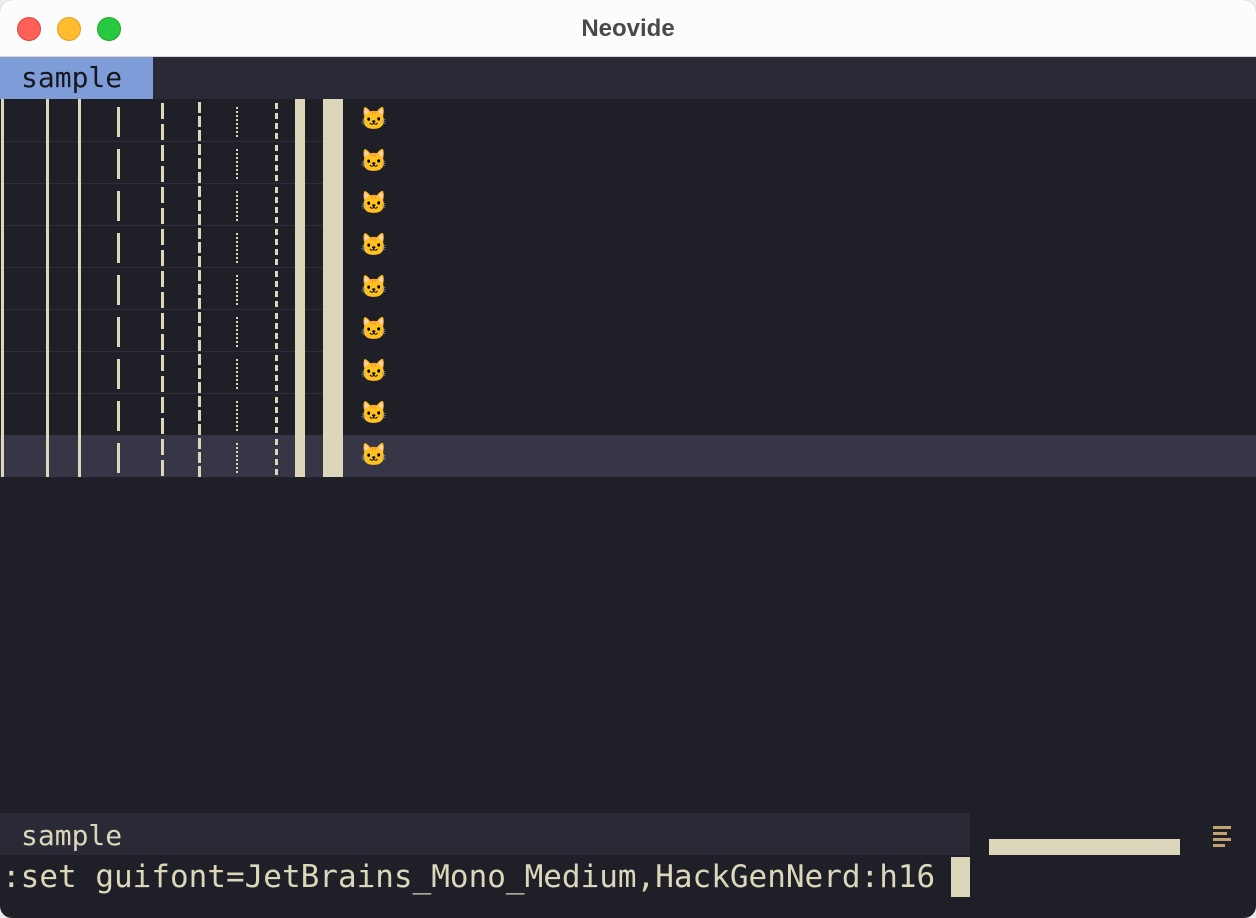 This screenshot has width=1256, height=918. Describe the element at coordinates (485, 834) in the screenshot. I see `statusline: sample` at that location.